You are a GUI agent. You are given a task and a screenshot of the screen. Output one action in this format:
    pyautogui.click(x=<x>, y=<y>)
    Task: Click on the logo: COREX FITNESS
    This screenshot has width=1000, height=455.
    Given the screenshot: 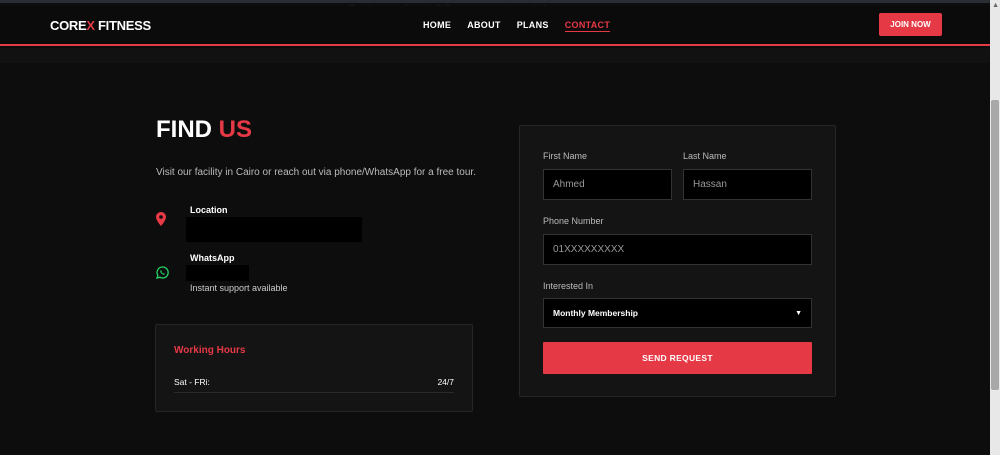 What is the action you would take?
    pyautogui.click(x=100, y=25)
    